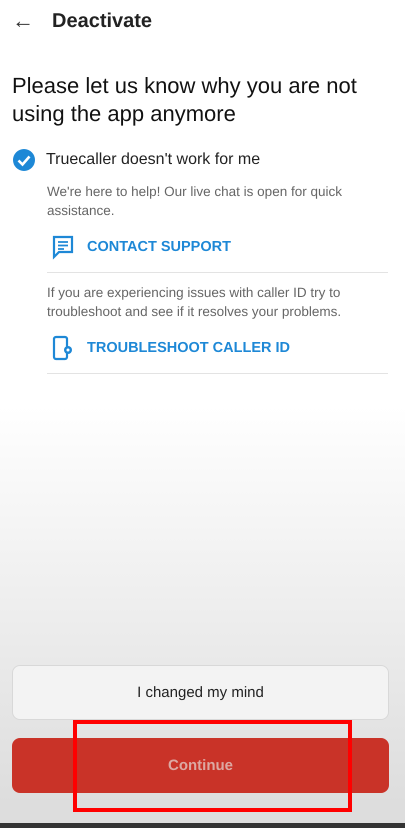 Image resolution: width=405 pixels, height=828 pixels. I want to click on screen-title: Deactivate, so click(102, 21).